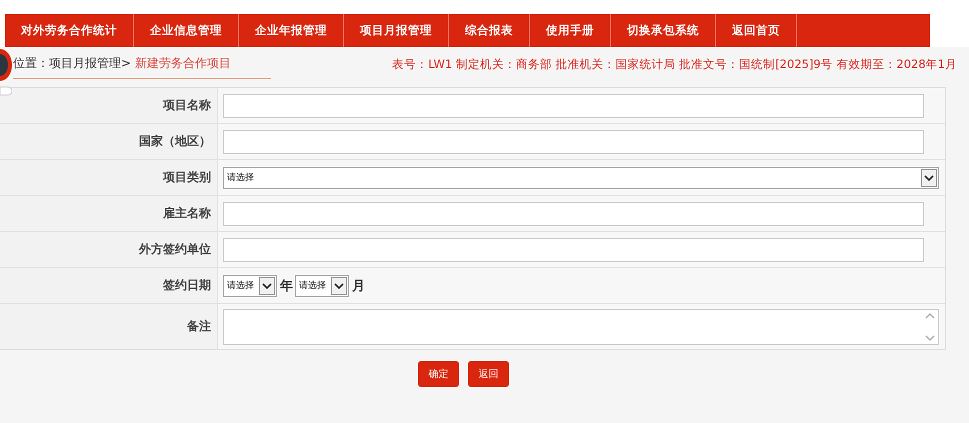  I want to click on field-label: 外方签约单位, so click(175, 249).